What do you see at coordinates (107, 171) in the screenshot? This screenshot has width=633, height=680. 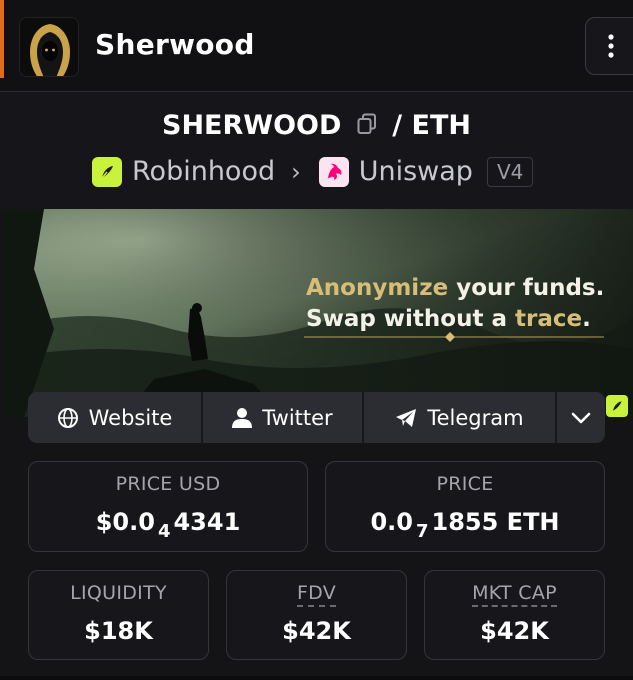 I see `robinhood-chain-icon` at bounding box center [107, 171].